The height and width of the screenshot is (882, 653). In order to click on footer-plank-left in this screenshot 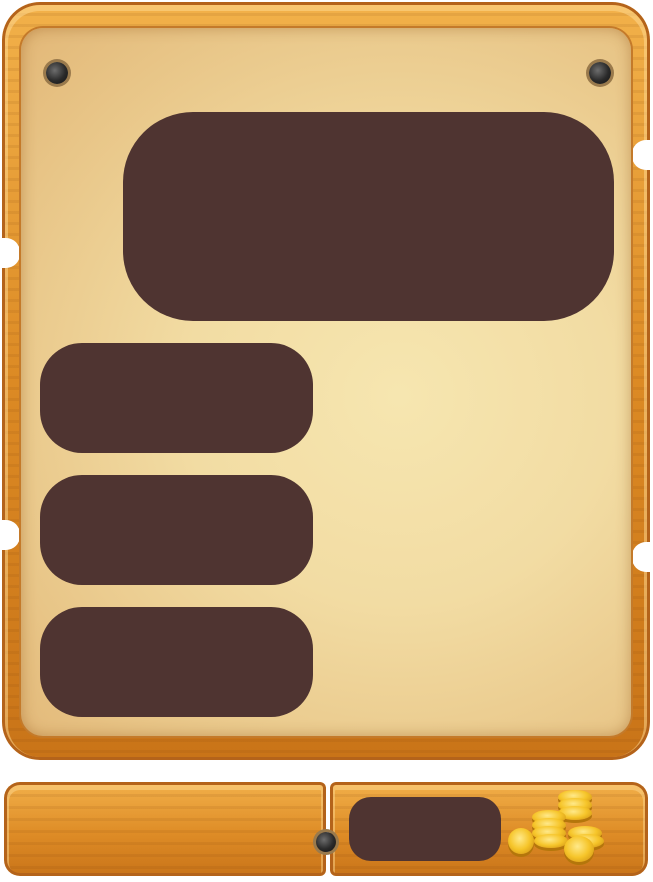, I will do `click(165, 829)`.